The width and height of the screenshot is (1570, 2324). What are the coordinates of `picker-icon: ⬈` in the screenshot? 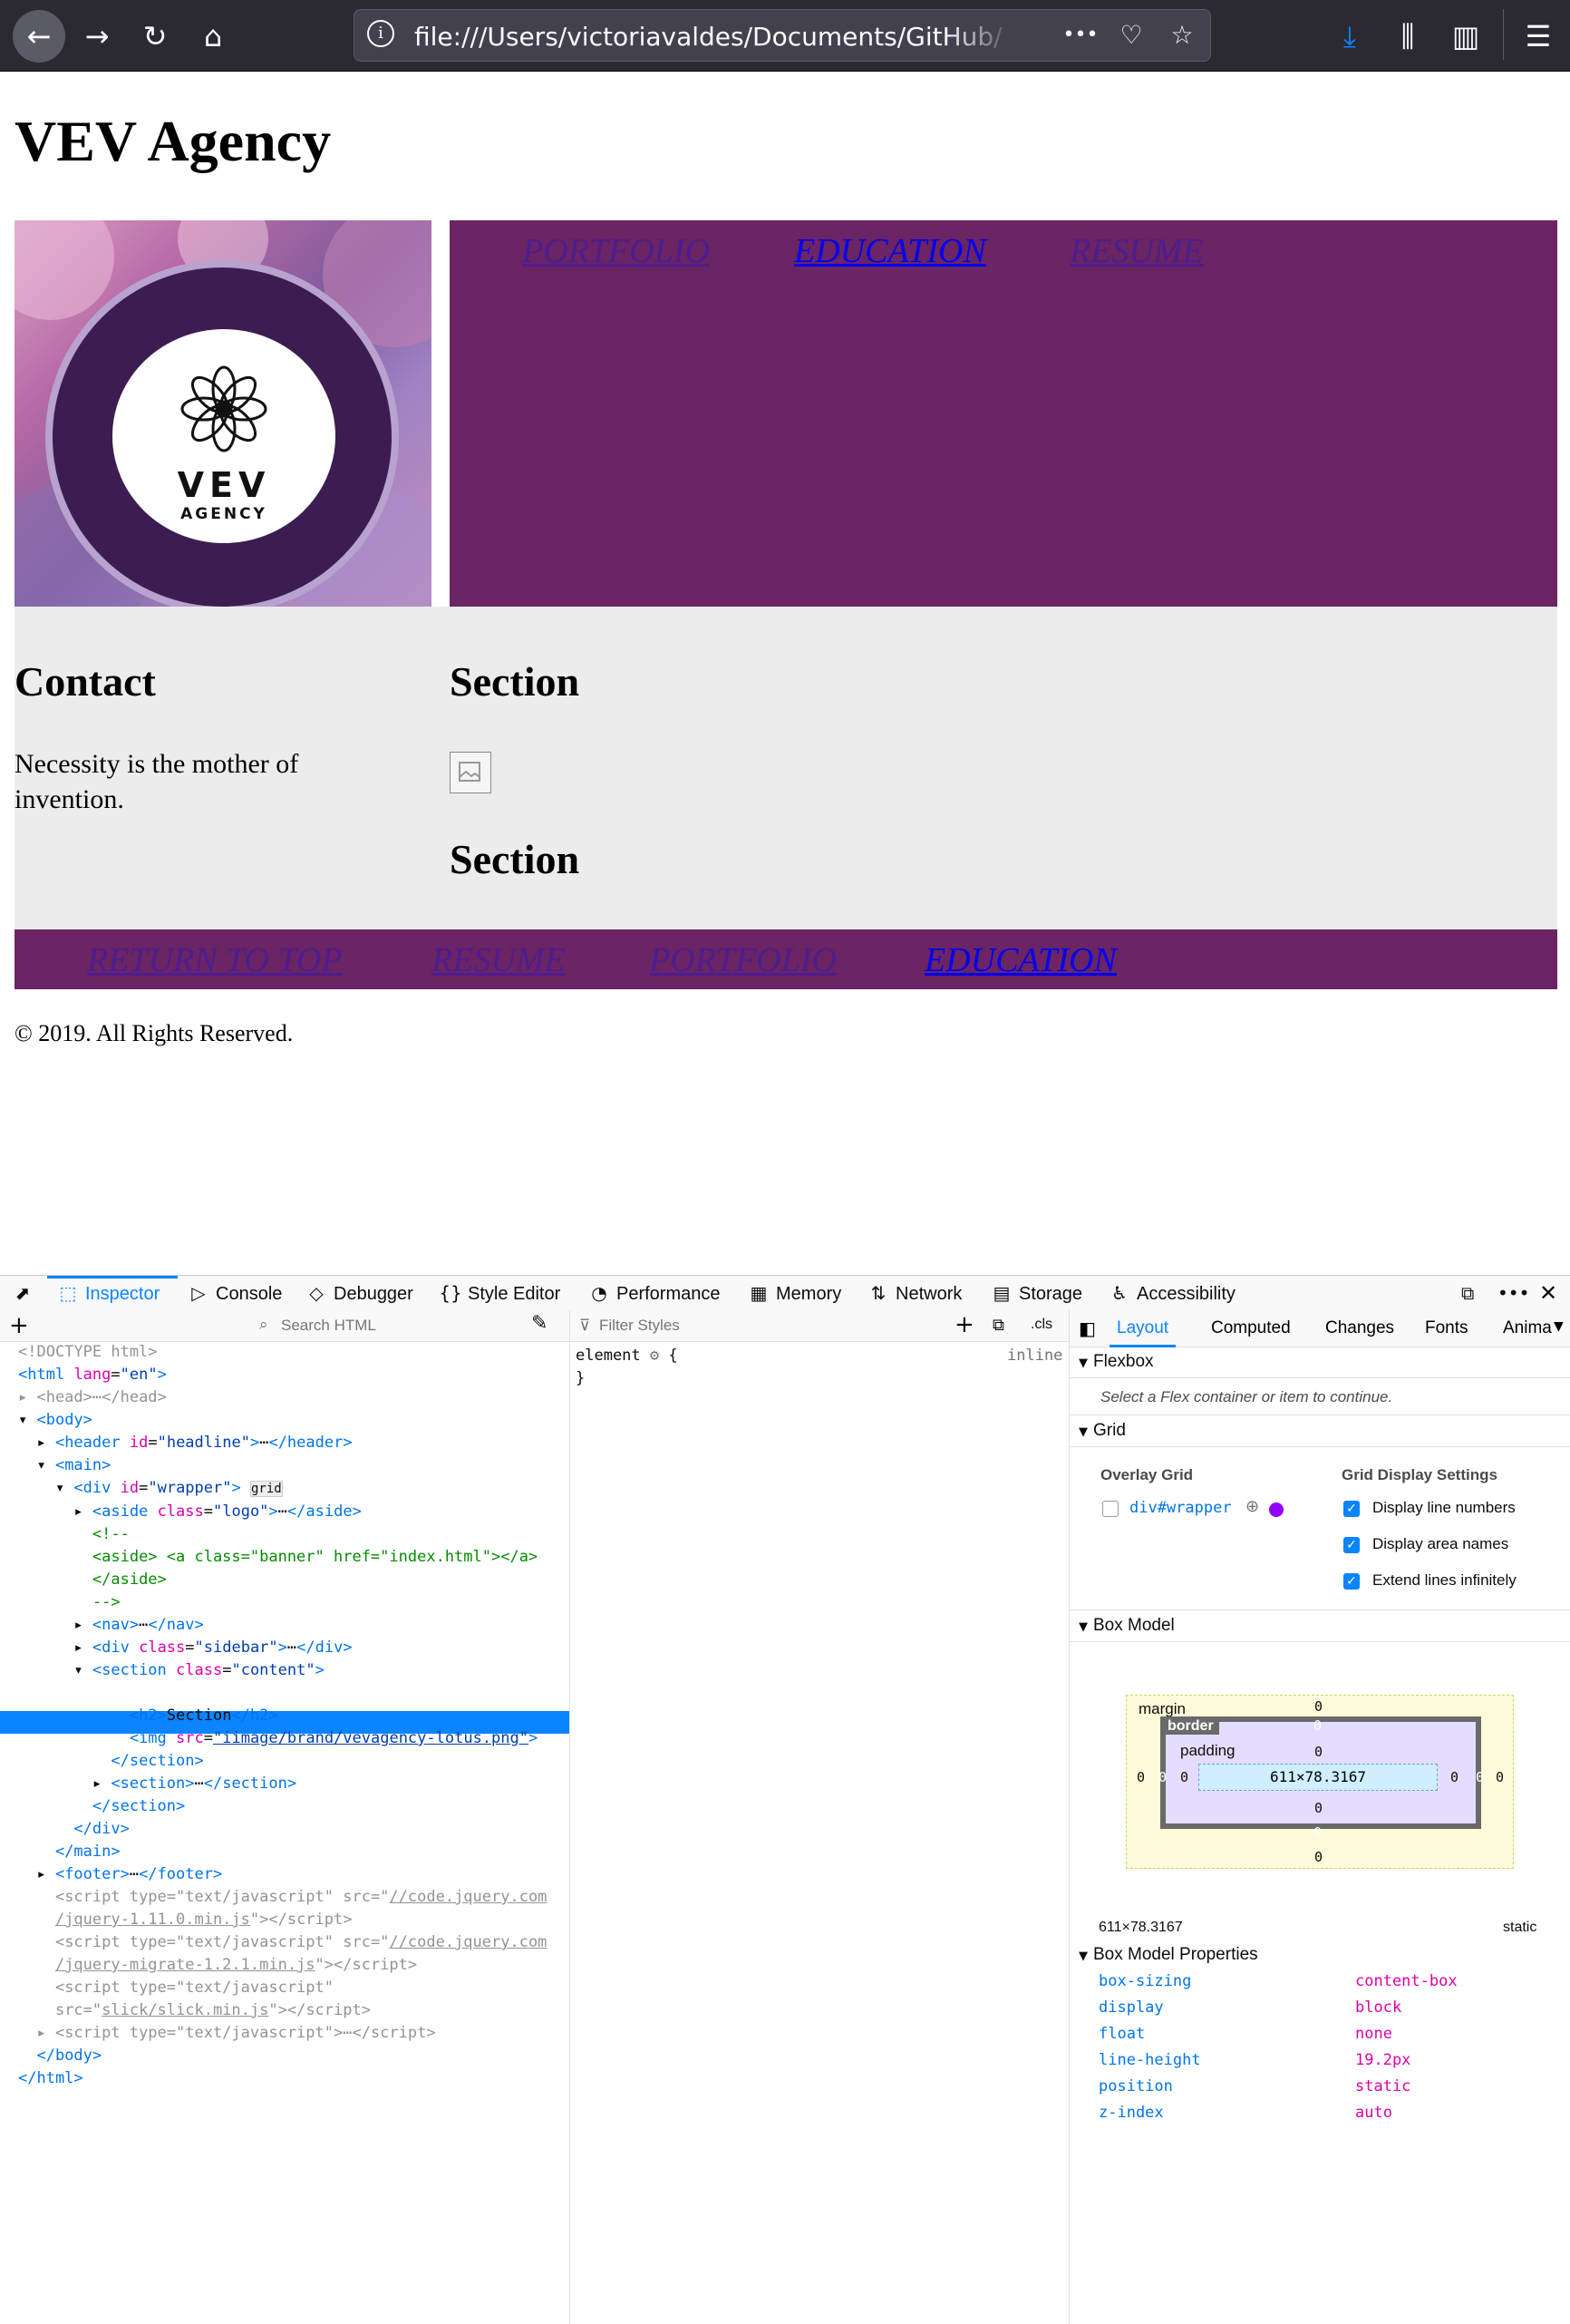 It's located at (23, 1293).